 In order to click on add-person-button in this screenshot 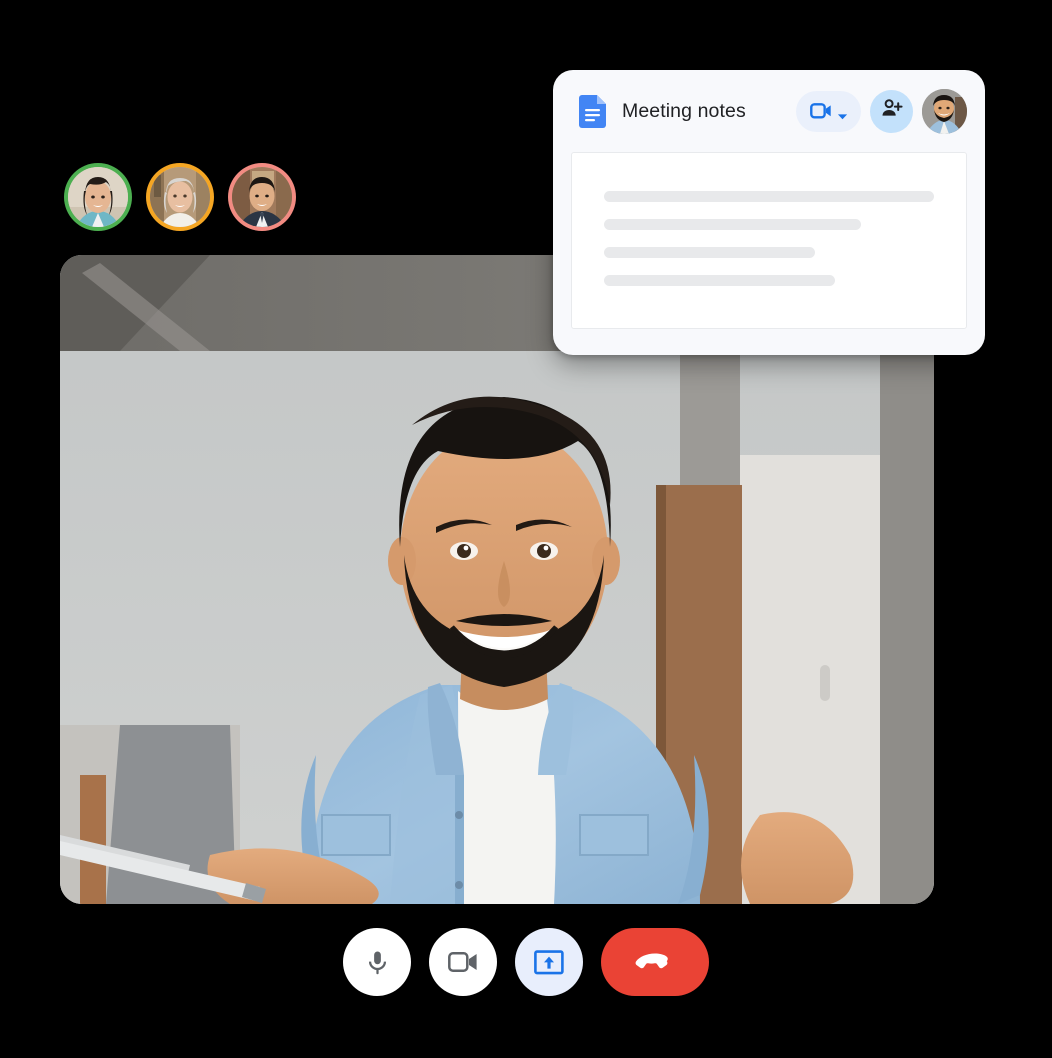, I will do `click(891, 111)`.